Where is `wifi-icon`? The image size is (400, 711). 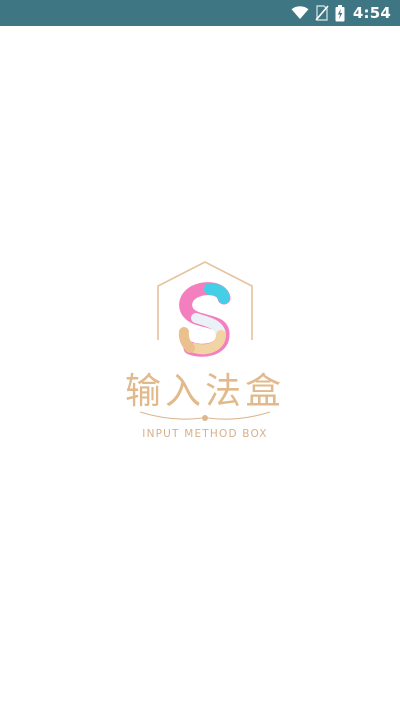
wifi-icon is located at coordinates (300, 13).